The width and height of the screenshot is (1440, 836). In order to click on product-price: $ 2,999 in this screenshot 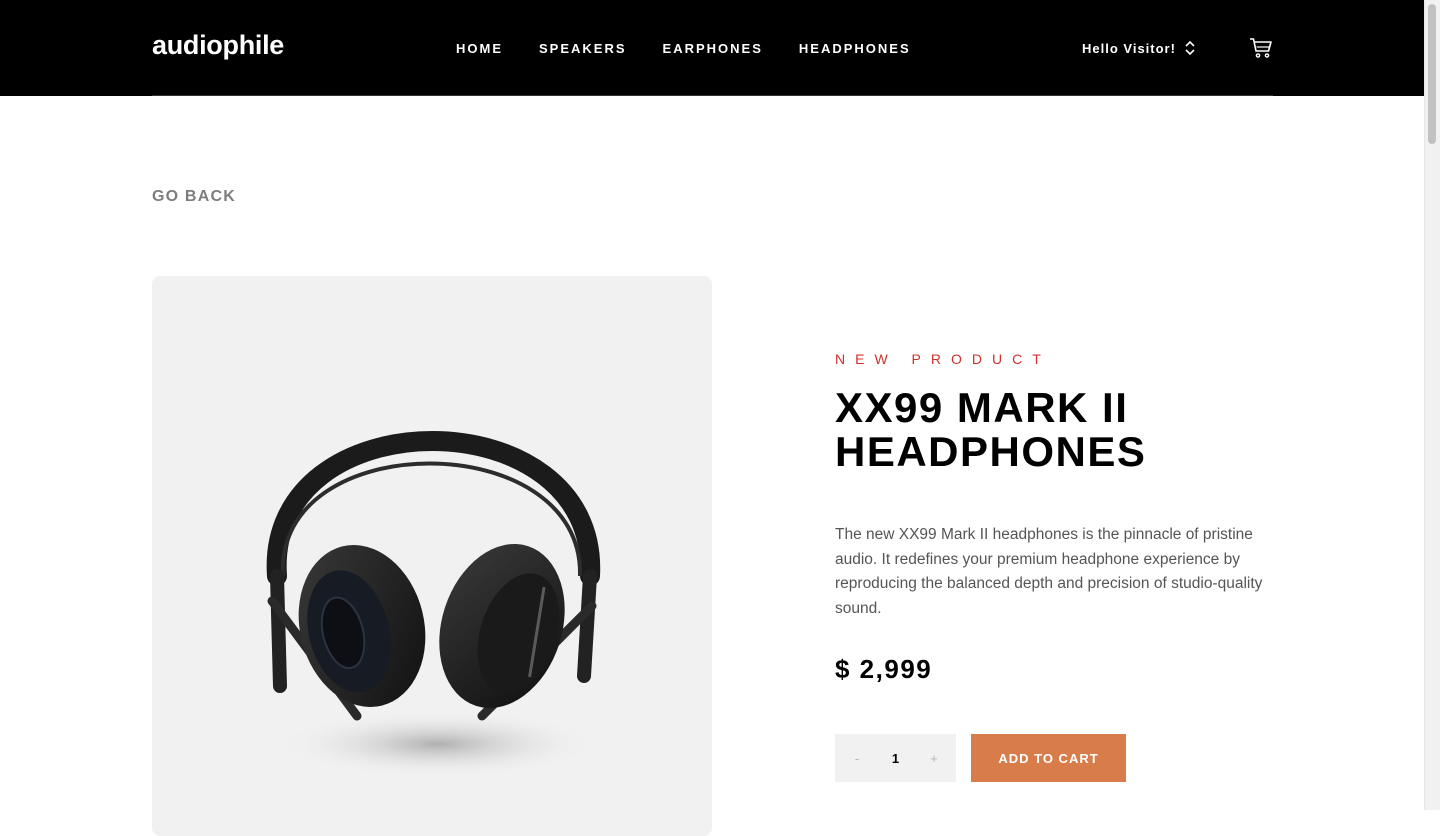, I will do `click(884, 669)`.